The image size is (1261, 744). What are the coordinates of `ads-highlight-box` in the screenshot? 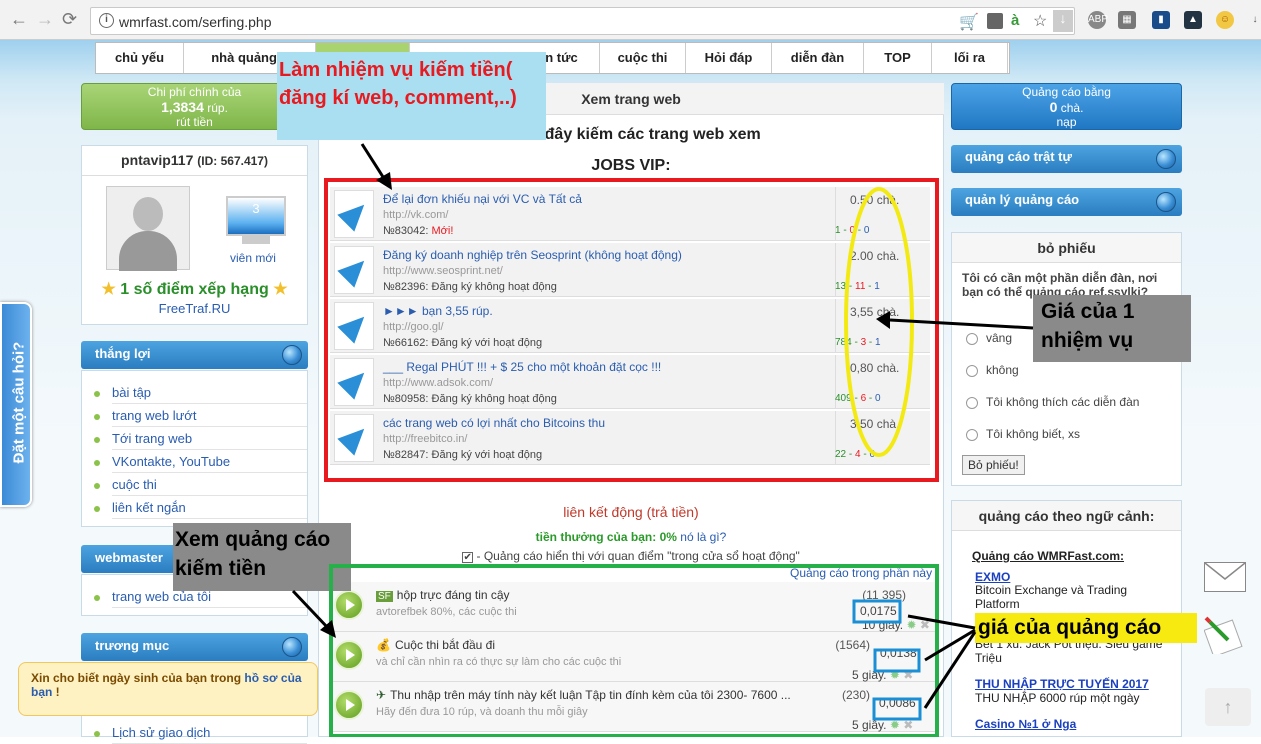 It's located at (634, 650).